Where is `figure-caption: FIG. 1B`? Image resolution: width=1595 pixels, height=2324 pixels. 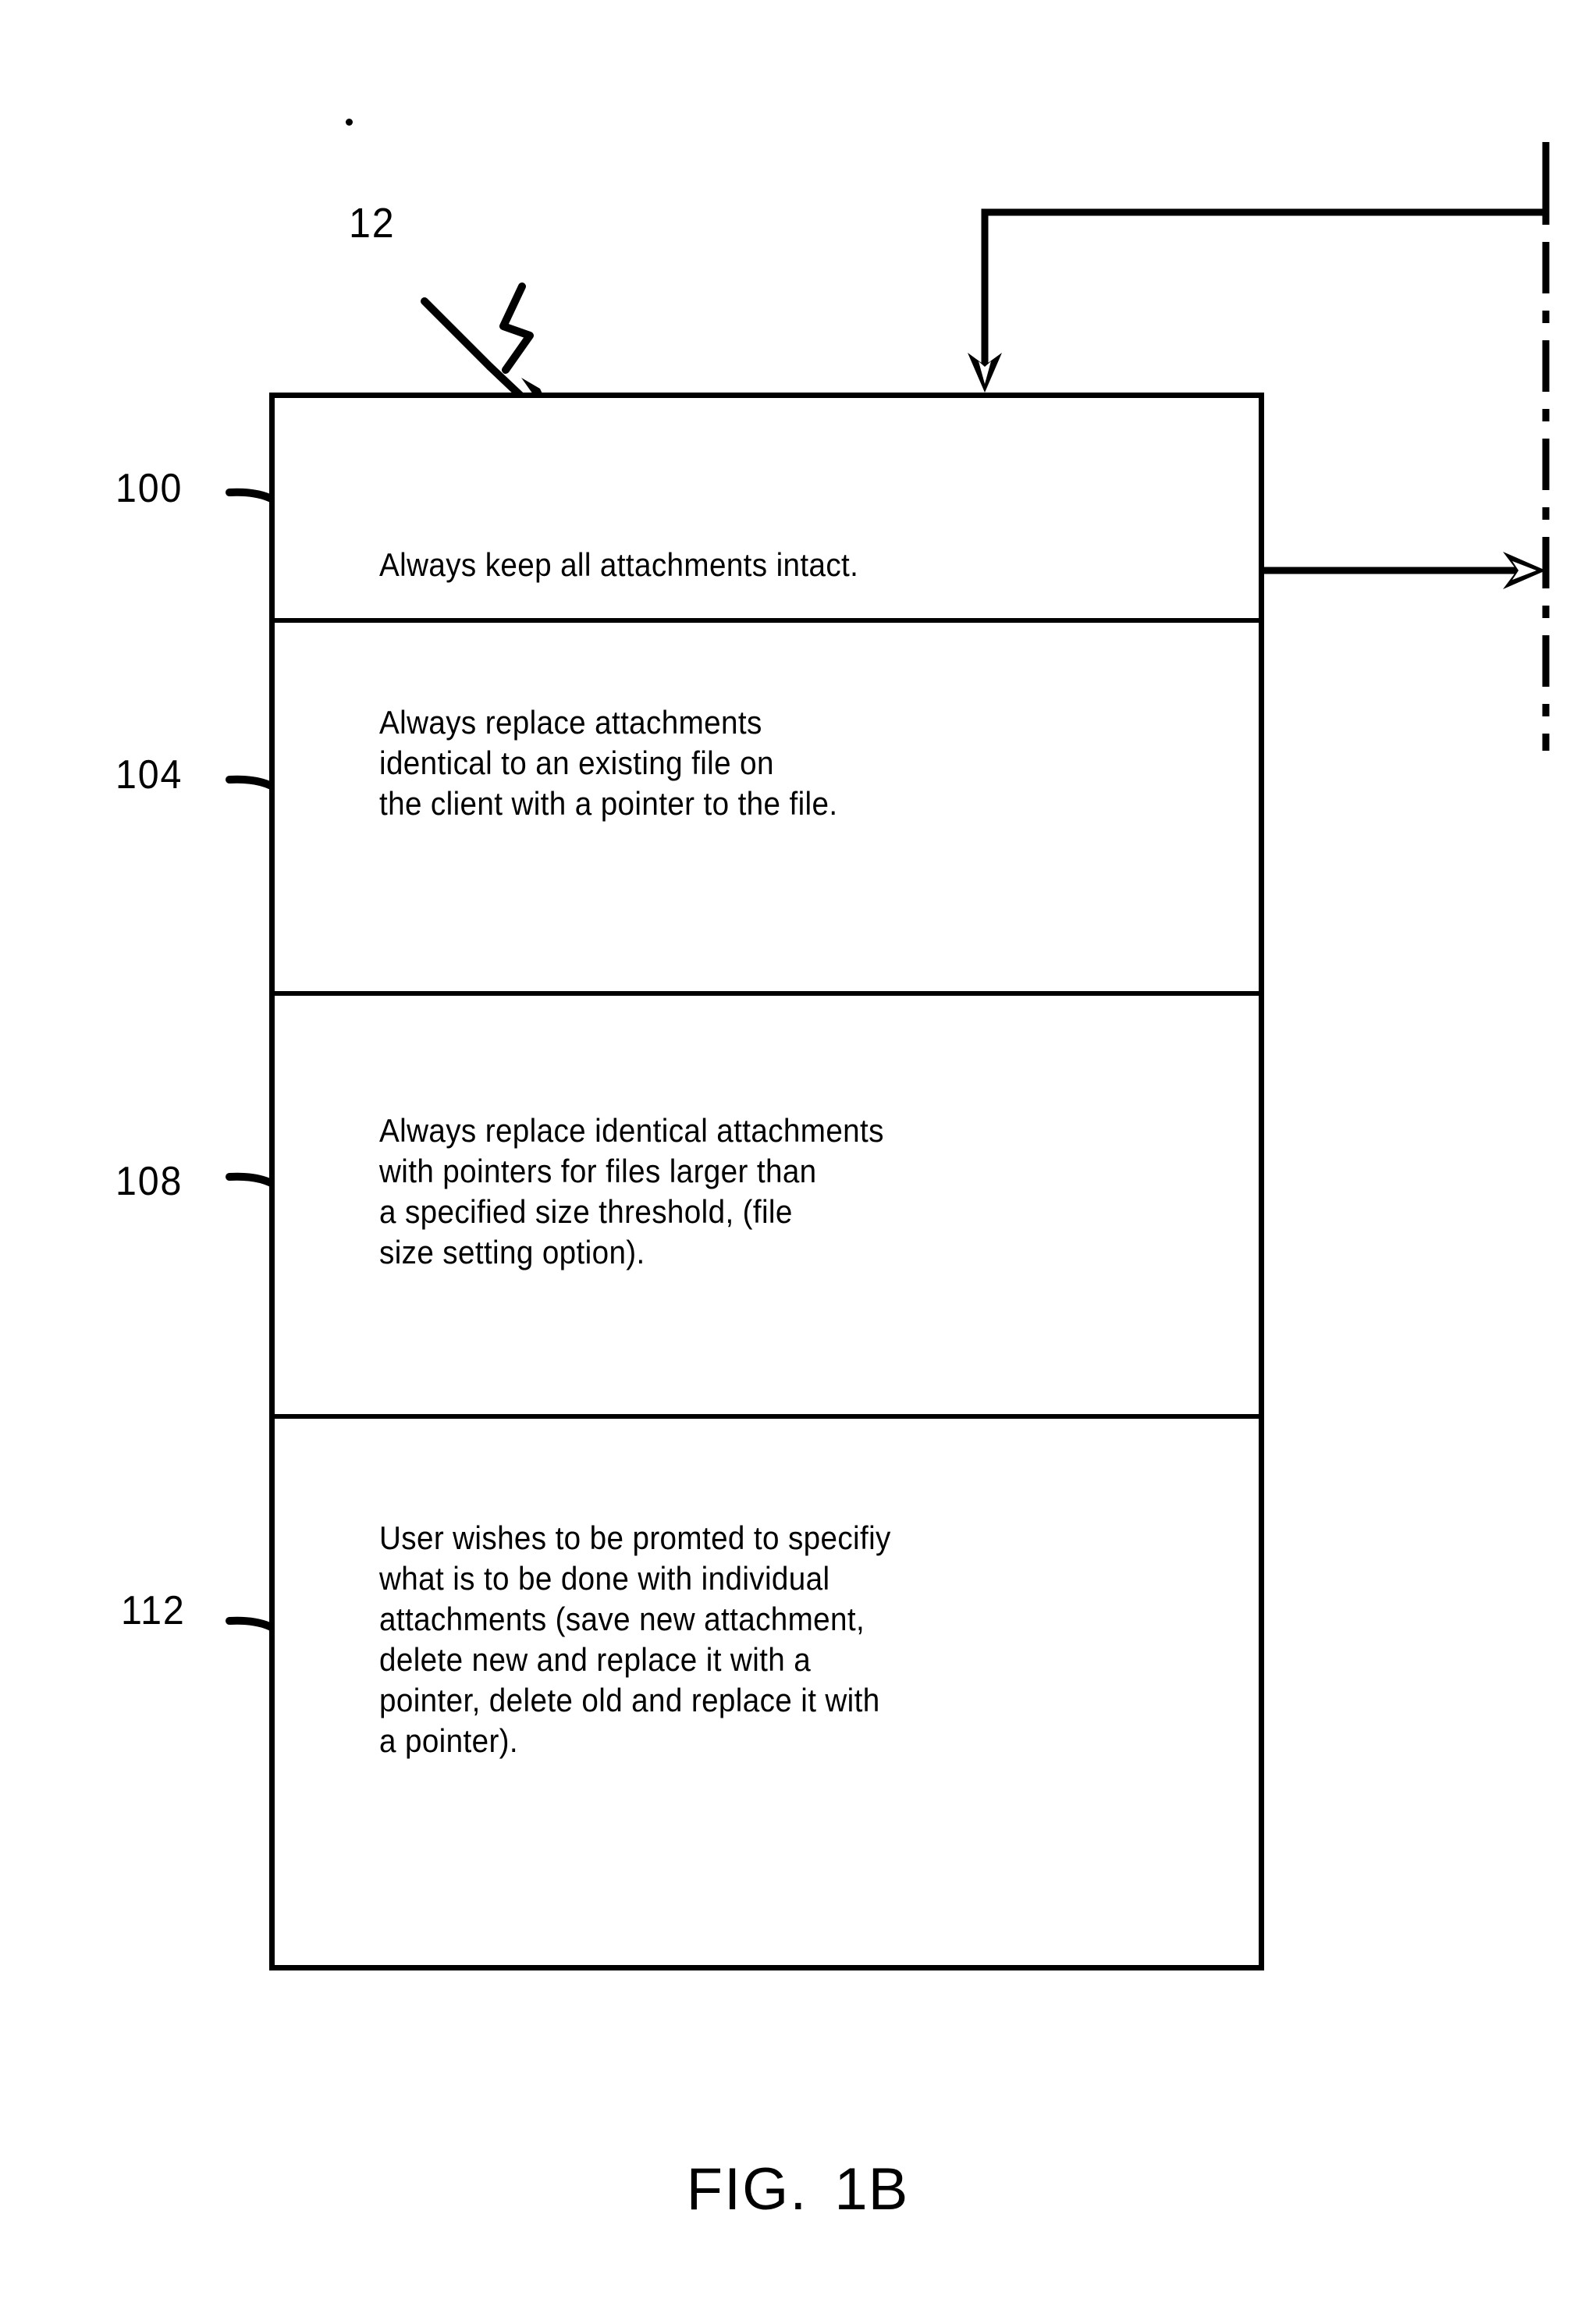 figure-caption: FIG. 1B is located at coordinates (797, 2189).